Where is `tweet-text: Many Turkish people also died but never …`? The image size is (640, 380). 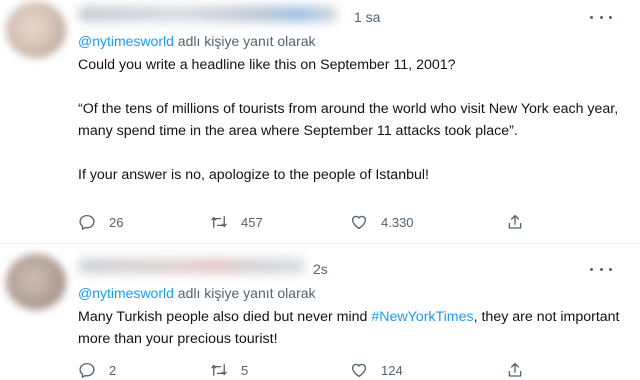
tweet-text: Many Turkish people also died but never … is located at coordinates (350, 328).